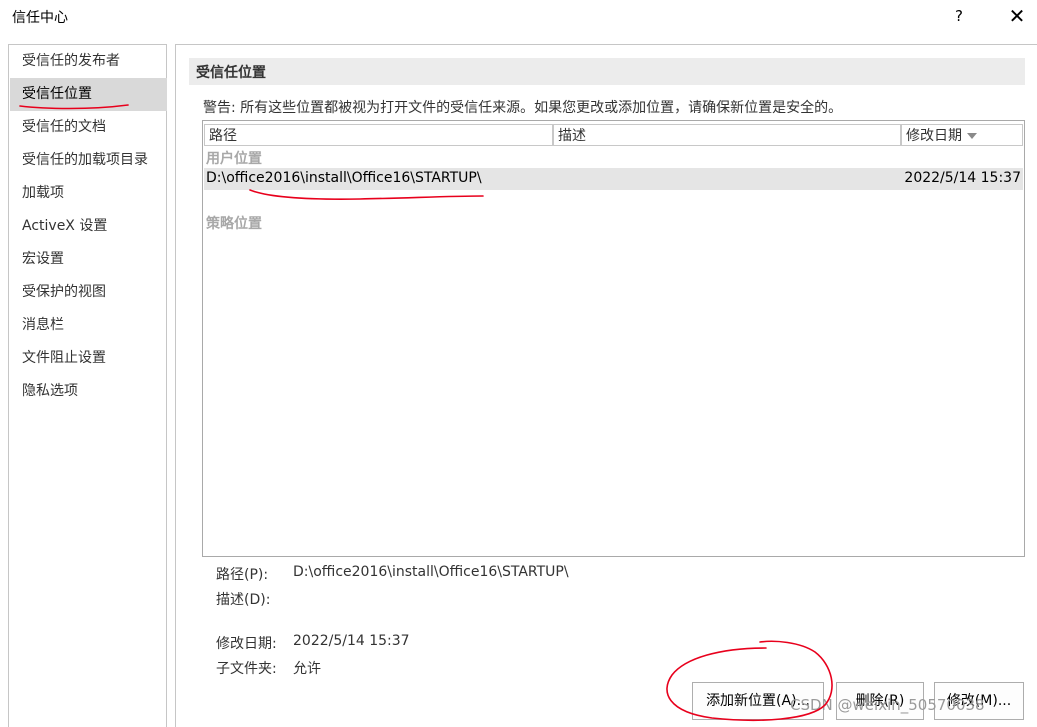  I want to click on title-bar: 信任中心 ? ✕, so click(518, 17).